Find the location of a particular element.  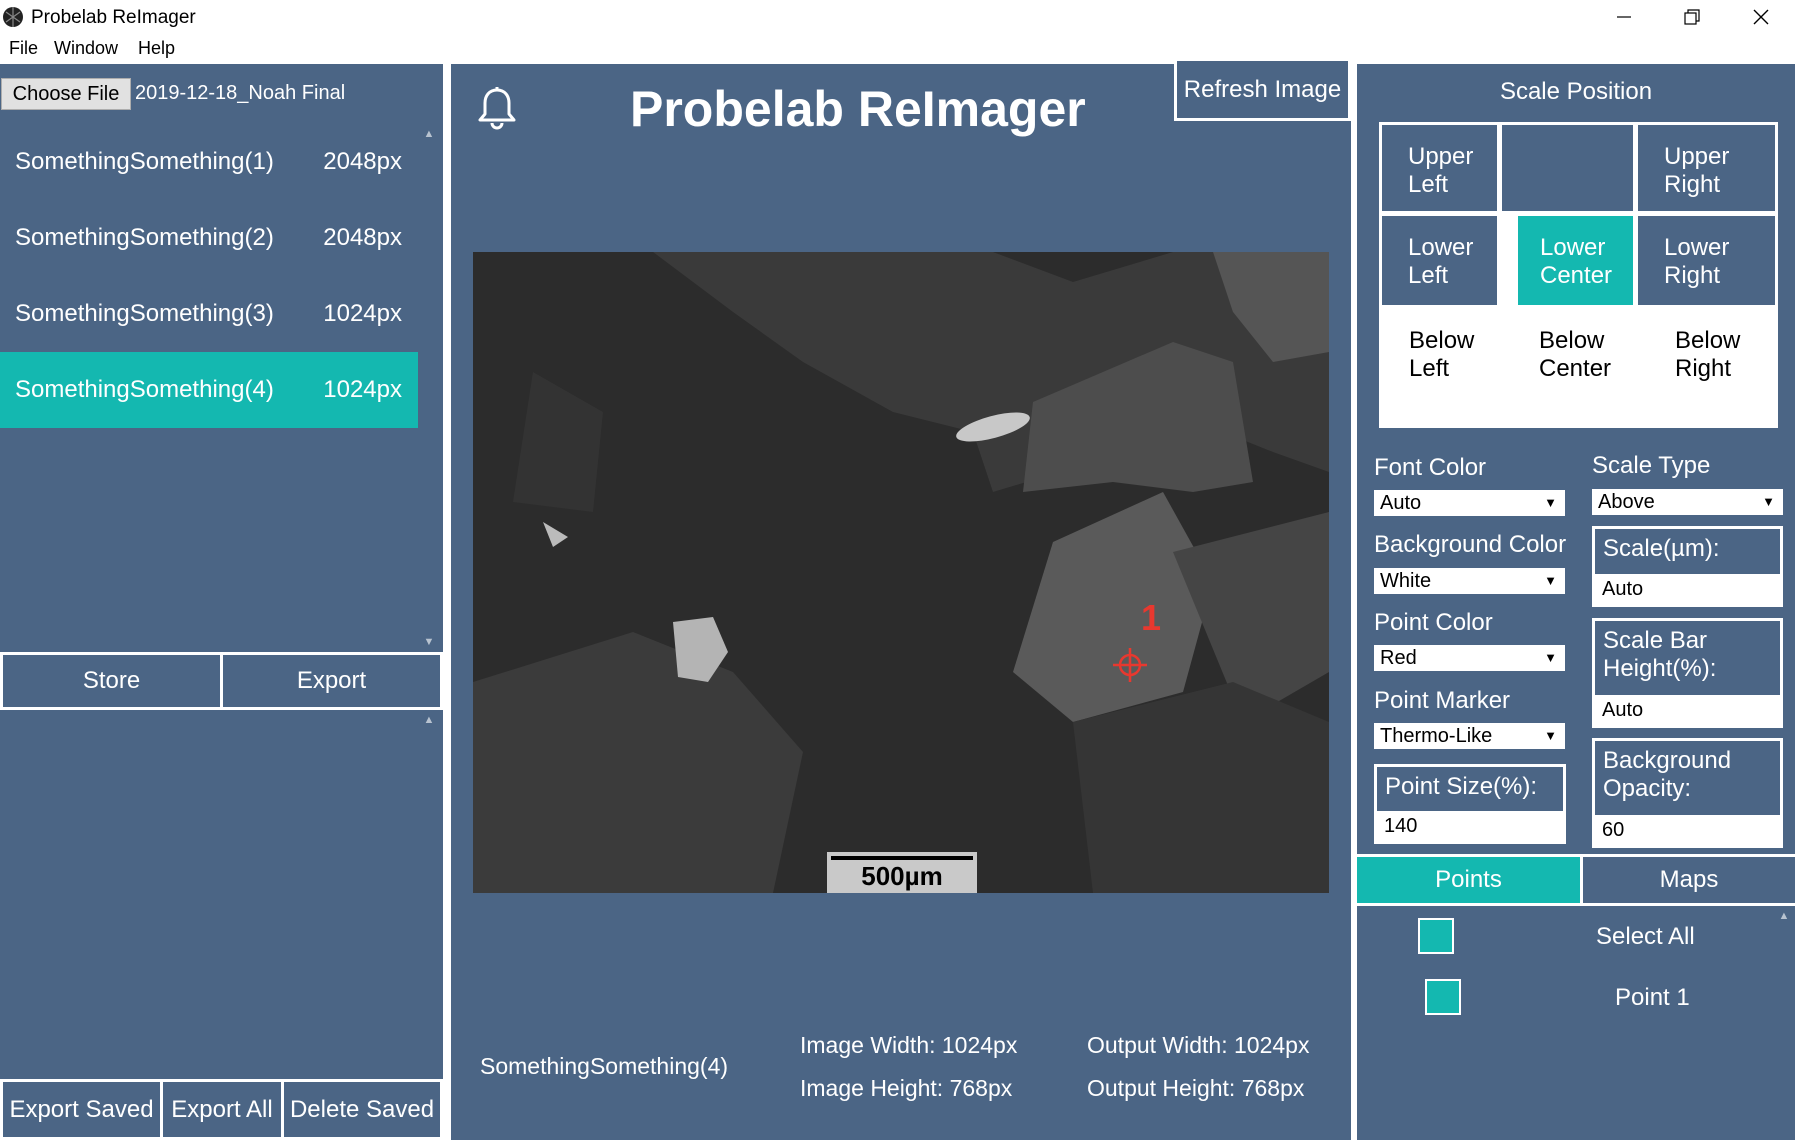

scale-position-title: Scale Position is located at coordinates (1576, 91).